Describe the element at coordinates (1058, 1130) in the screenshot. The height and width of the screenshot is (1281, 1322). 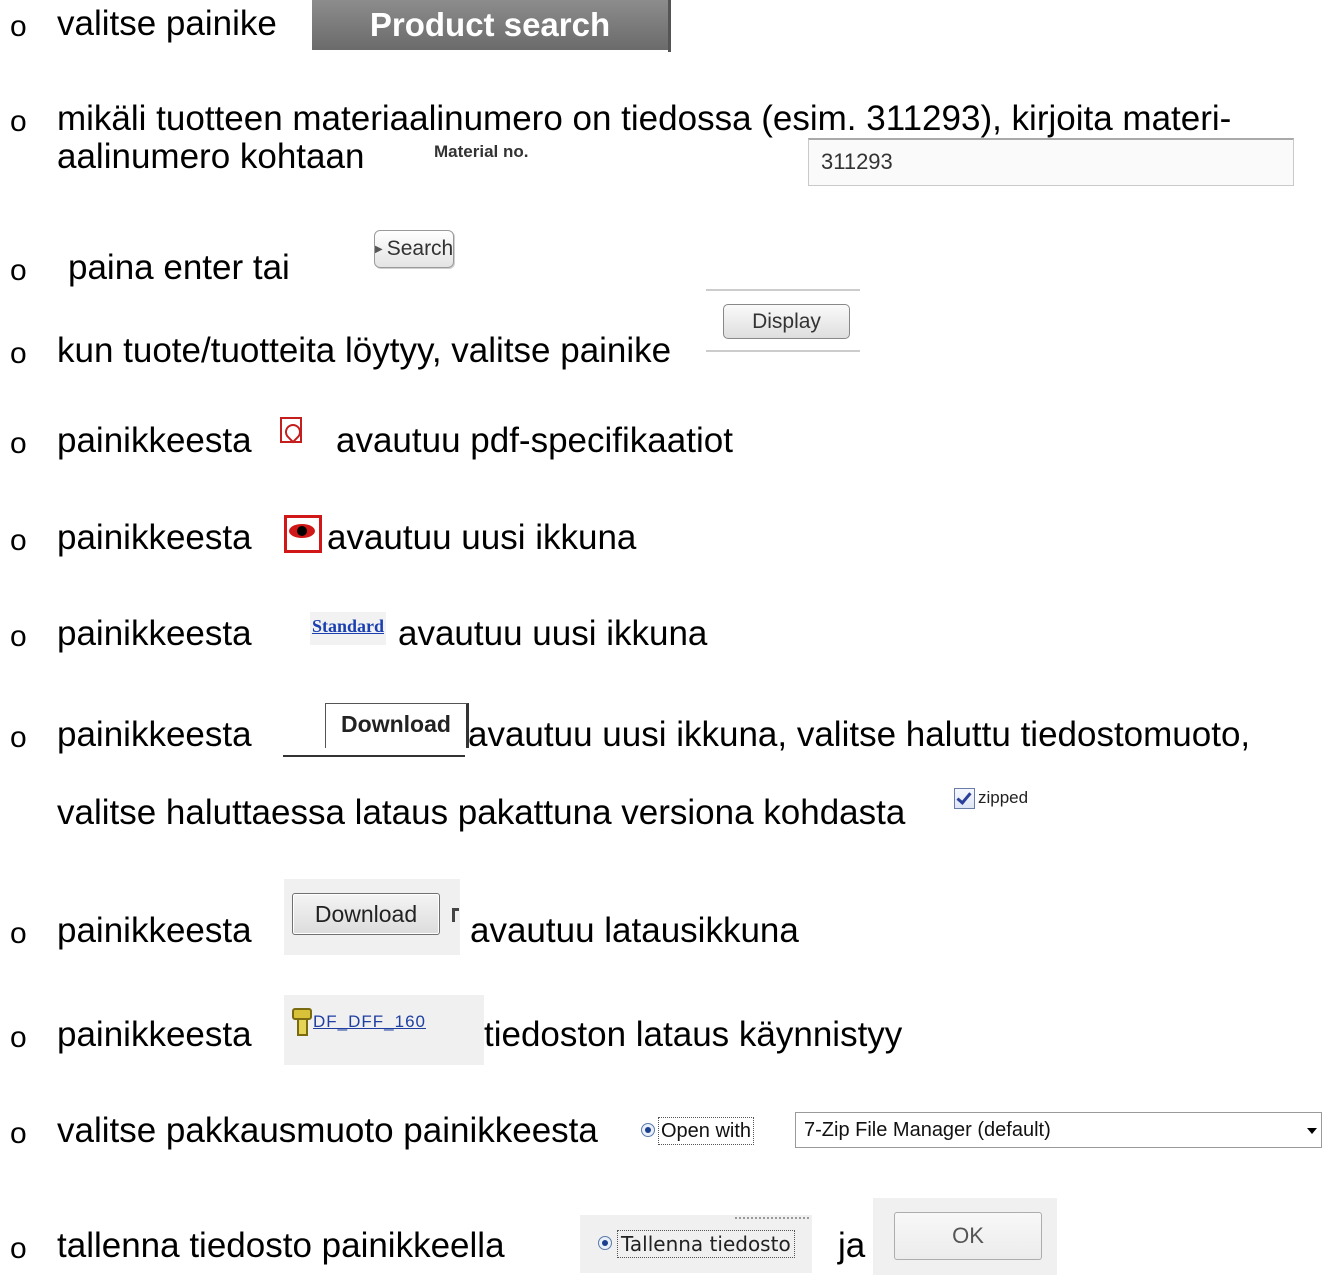
I see `open-with-select: 7-Zip File Manager (default)` at that location.